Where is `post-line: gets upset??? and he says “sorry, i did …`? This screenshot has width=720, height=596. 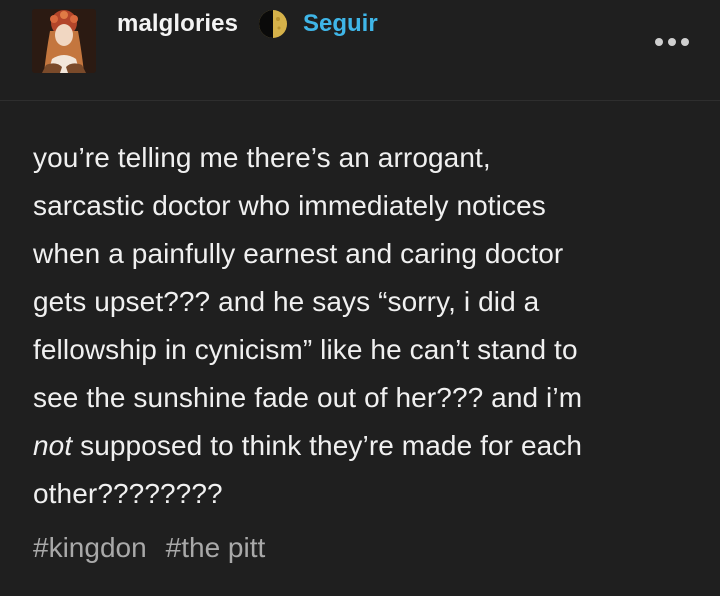 post-line: gets upset??? and he says “sorry, i did … is located at coordinates (286, 301).